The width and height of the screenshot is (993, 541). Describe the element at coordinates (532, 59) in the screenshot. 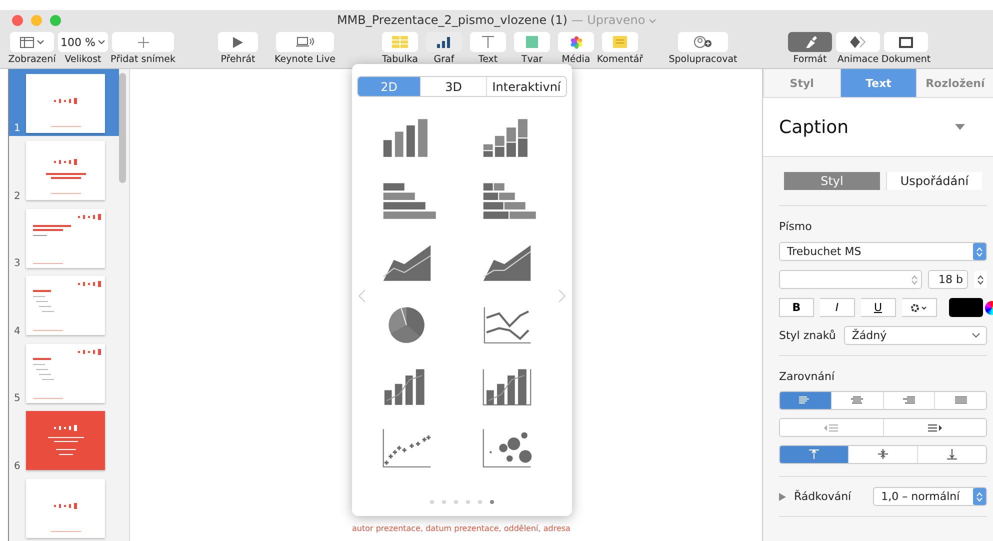

I see `toolbar-label: Tvar` at that location.